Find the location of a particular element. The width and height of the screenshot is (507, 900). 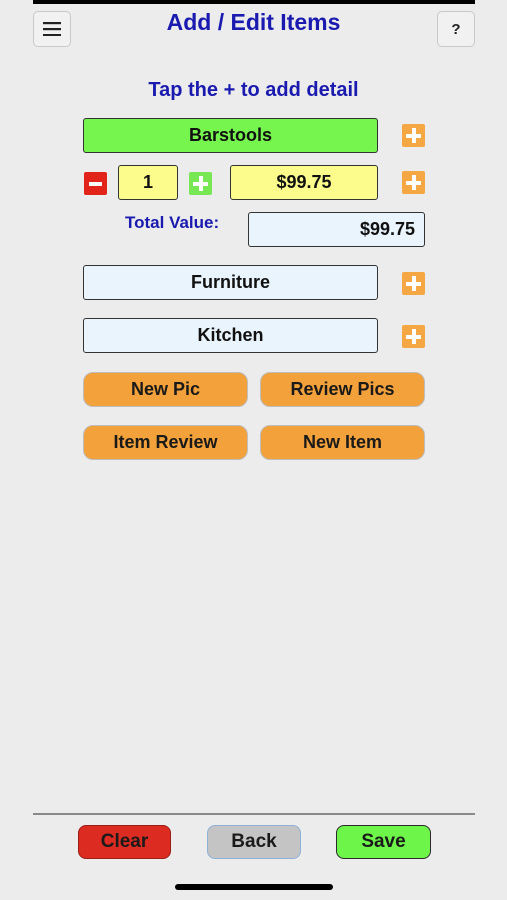

unit-price-value: $99.75 is located at coordinates (304, 182).